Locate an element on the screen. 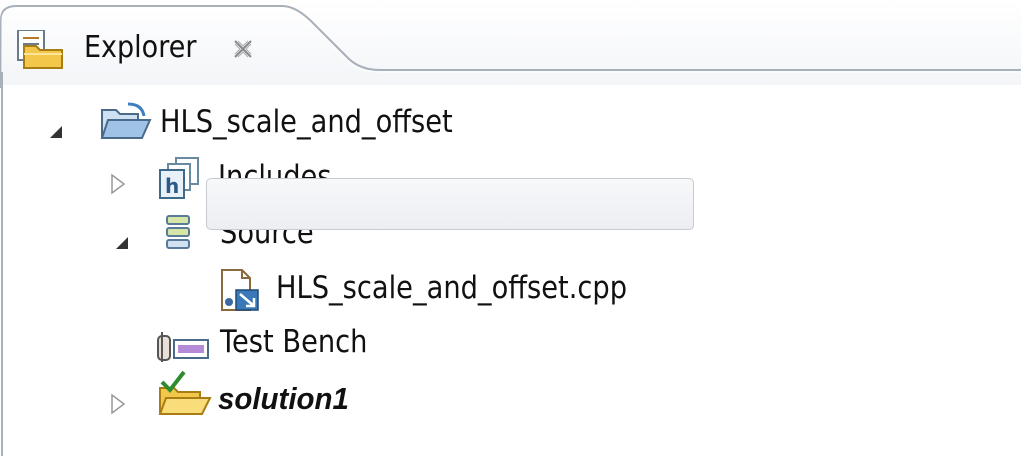 Image resolution: width=1021 pixels, height=456 pixels. solution-folder-check-icon is located at coordinates (184, 395).